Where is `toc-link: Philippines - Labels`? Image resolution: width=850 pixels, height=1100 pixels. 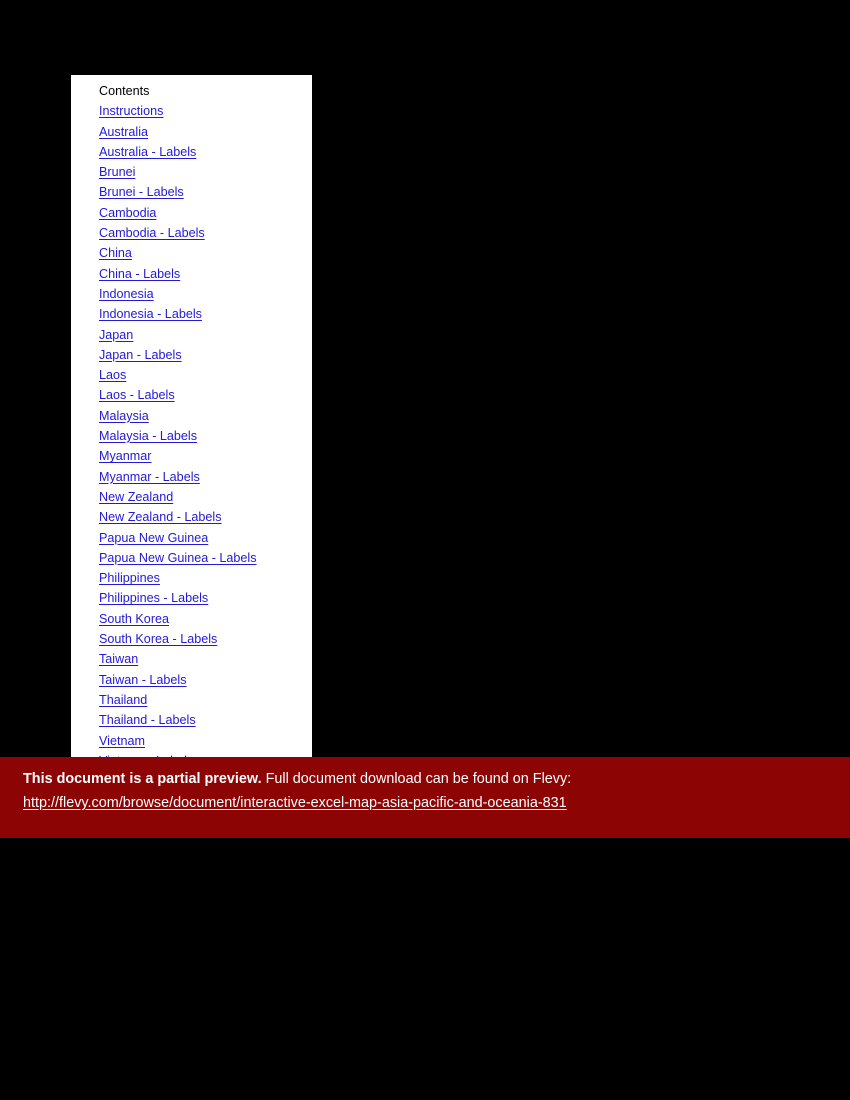
toc-link: Philippines - Labels is located at coordinates (205, 598).